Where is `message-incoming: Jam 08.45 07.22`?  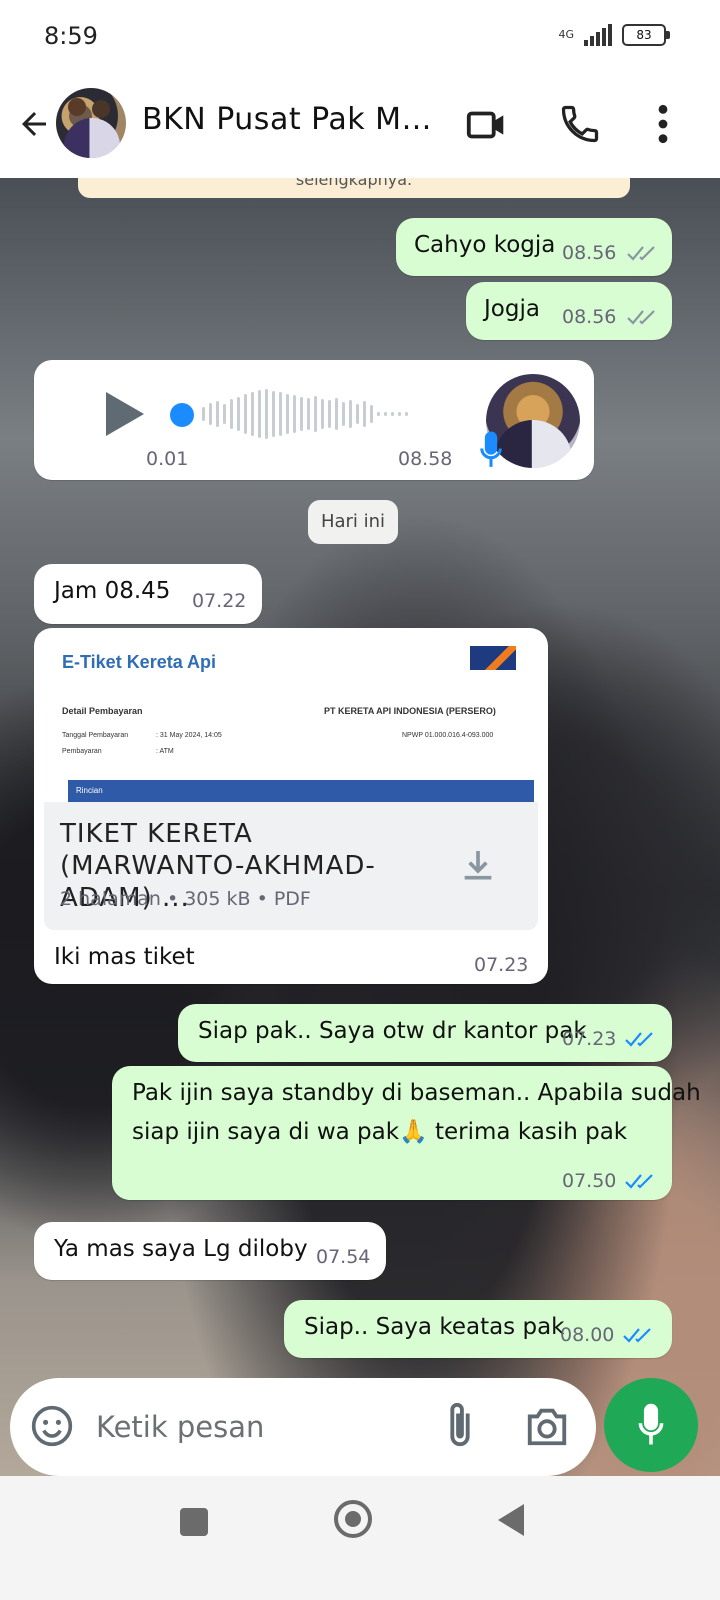
message-incoming: Jam 08.45 07.22 is located at coordinates (148, 594).